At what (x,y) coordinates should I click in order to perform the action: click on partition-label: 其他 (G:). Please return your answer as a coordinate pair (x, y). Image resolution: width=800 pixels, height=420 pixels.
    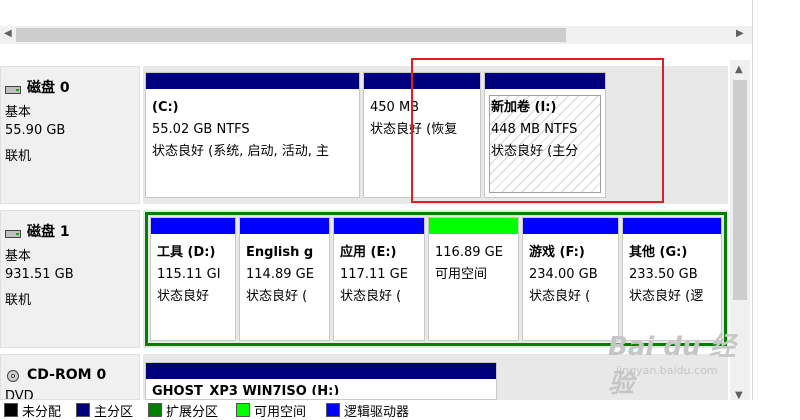
    Looking at the image, I should click on (658, 252).